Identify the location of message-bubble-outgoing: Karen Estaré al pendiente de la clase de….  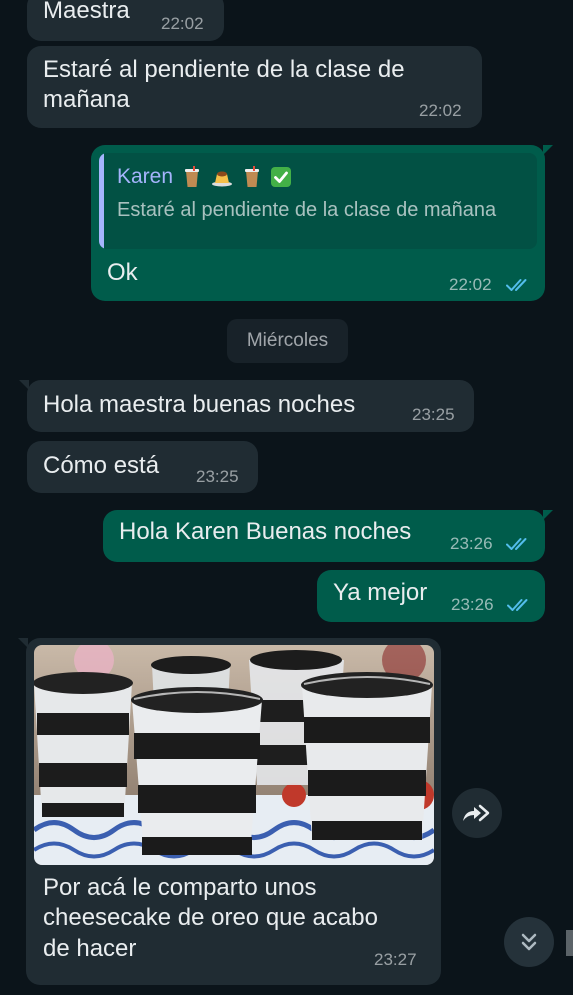
(322, 223).